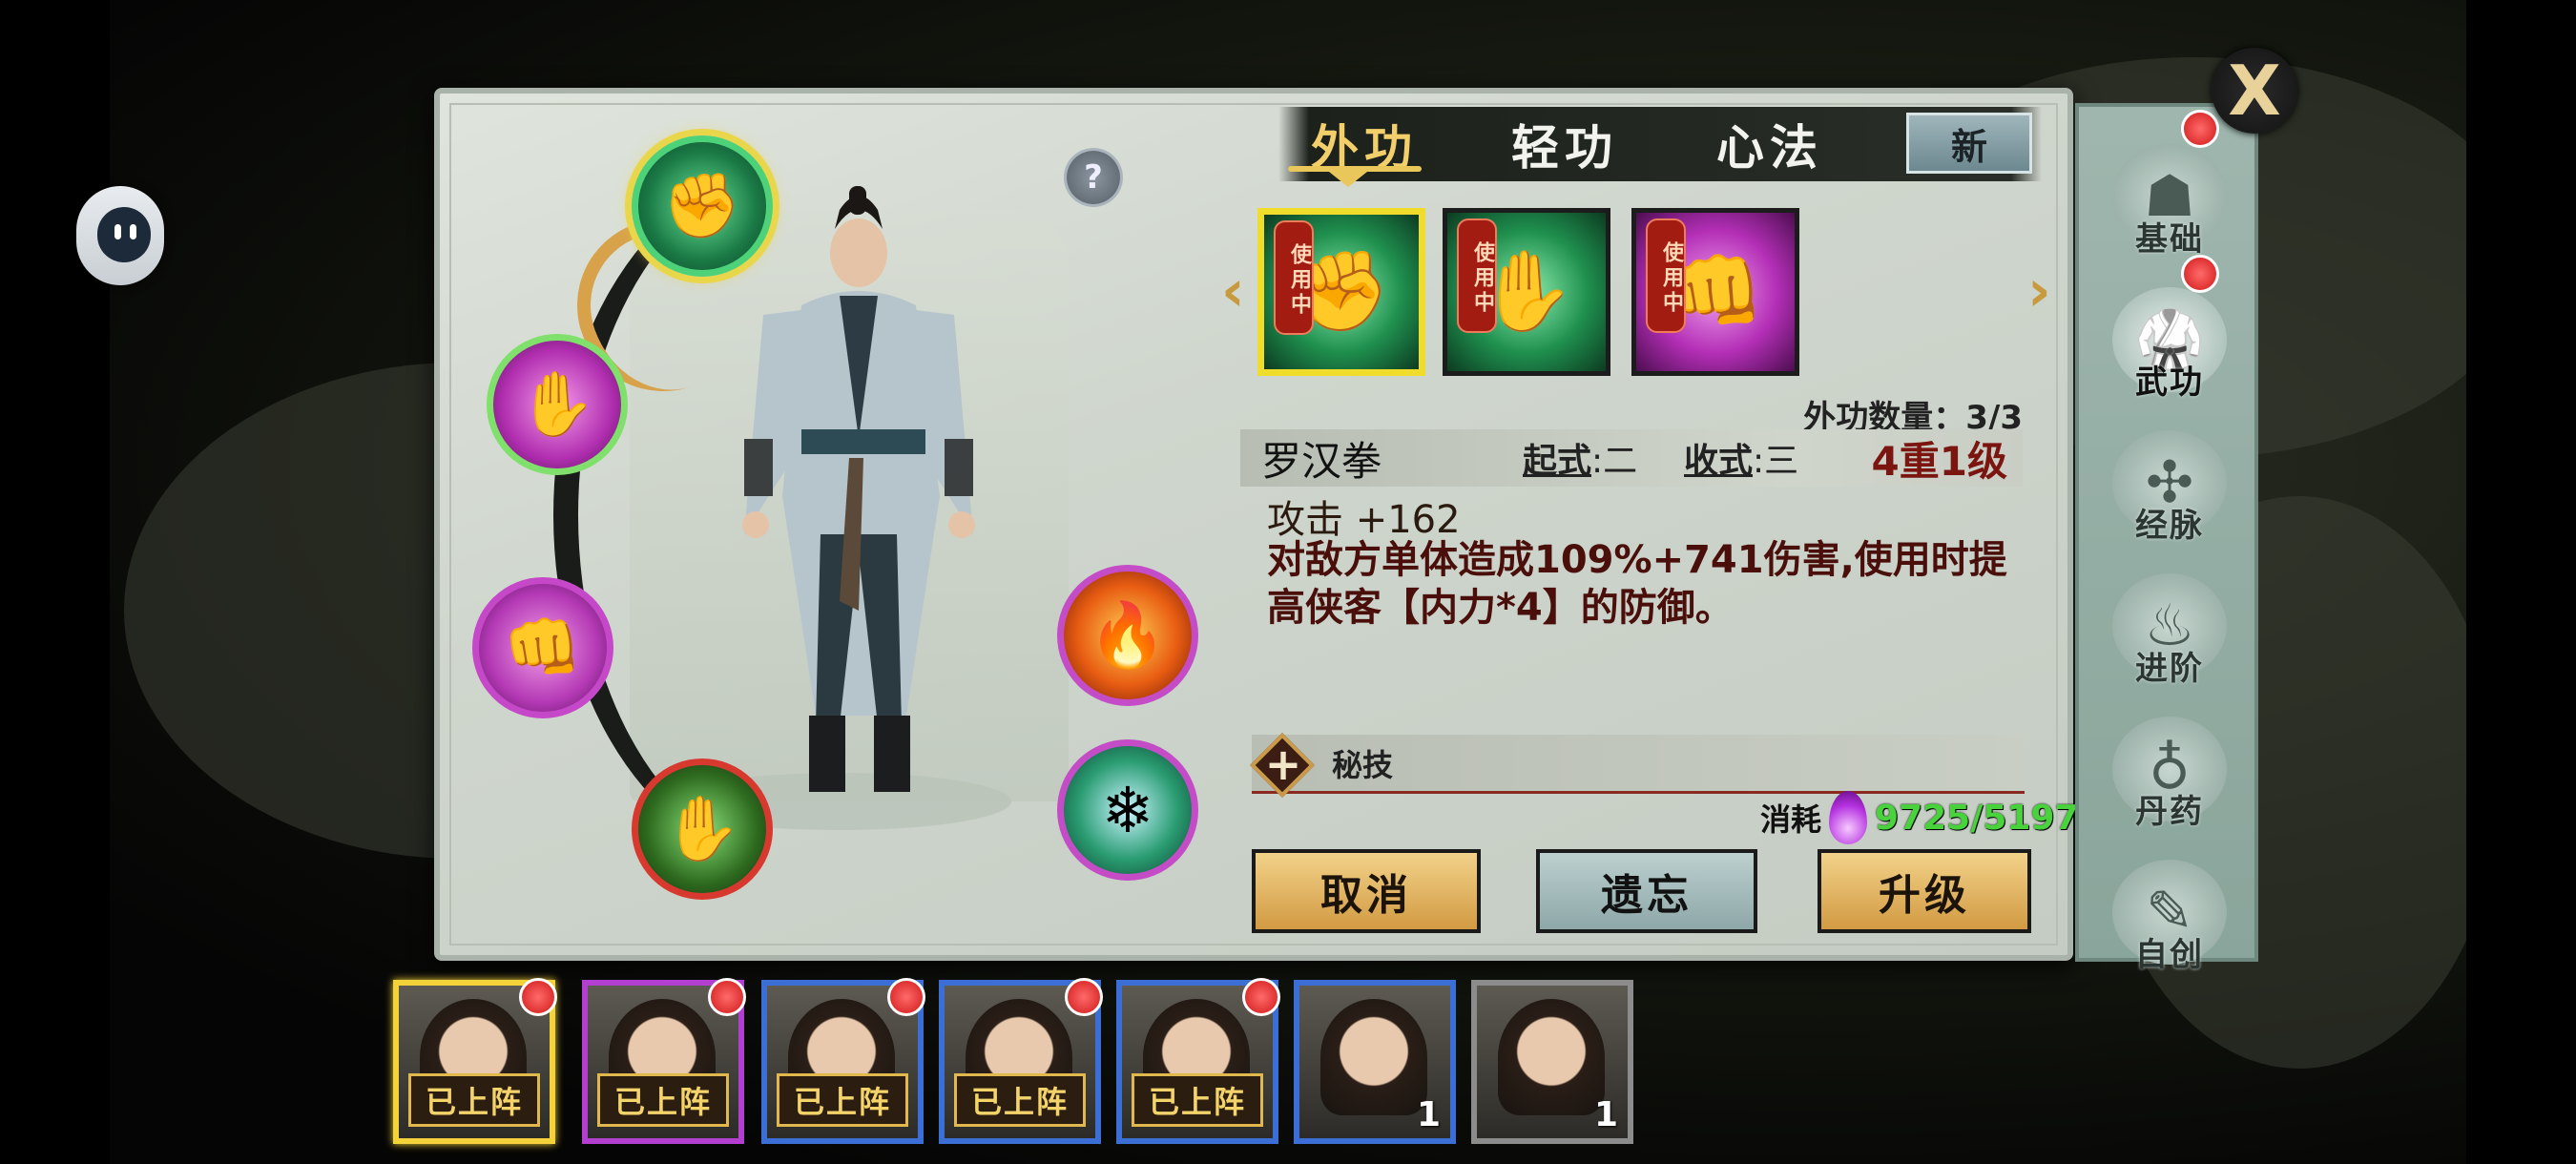 Image resolution: width=2576 pixels, height=1164 pixels. Describe the element at coordinates (1366, 891) in the screenshot. I see `cancel-button: 取消` at that location.